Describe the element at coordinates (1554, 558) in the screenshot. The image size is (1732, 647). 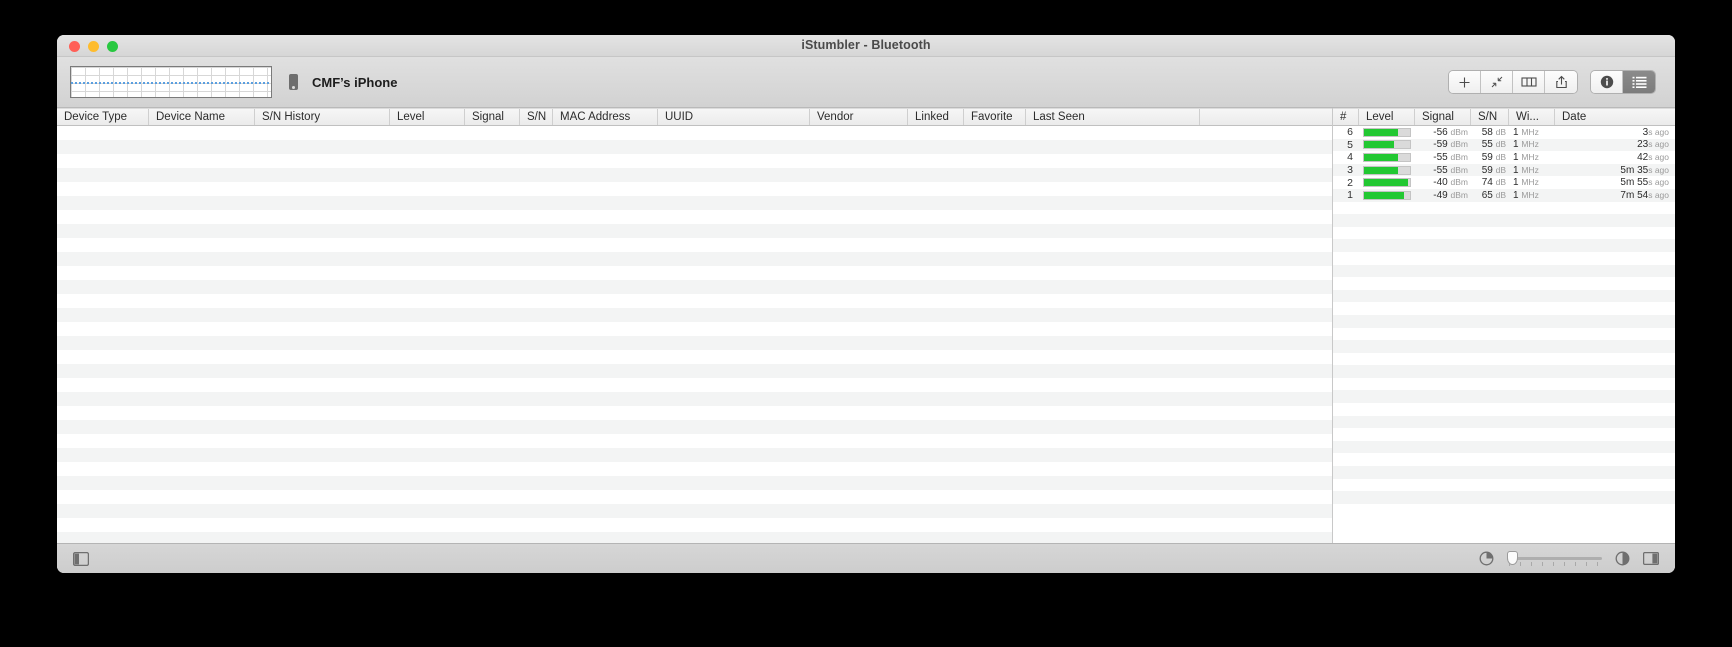
I see `scan-interval-slider` at that location.